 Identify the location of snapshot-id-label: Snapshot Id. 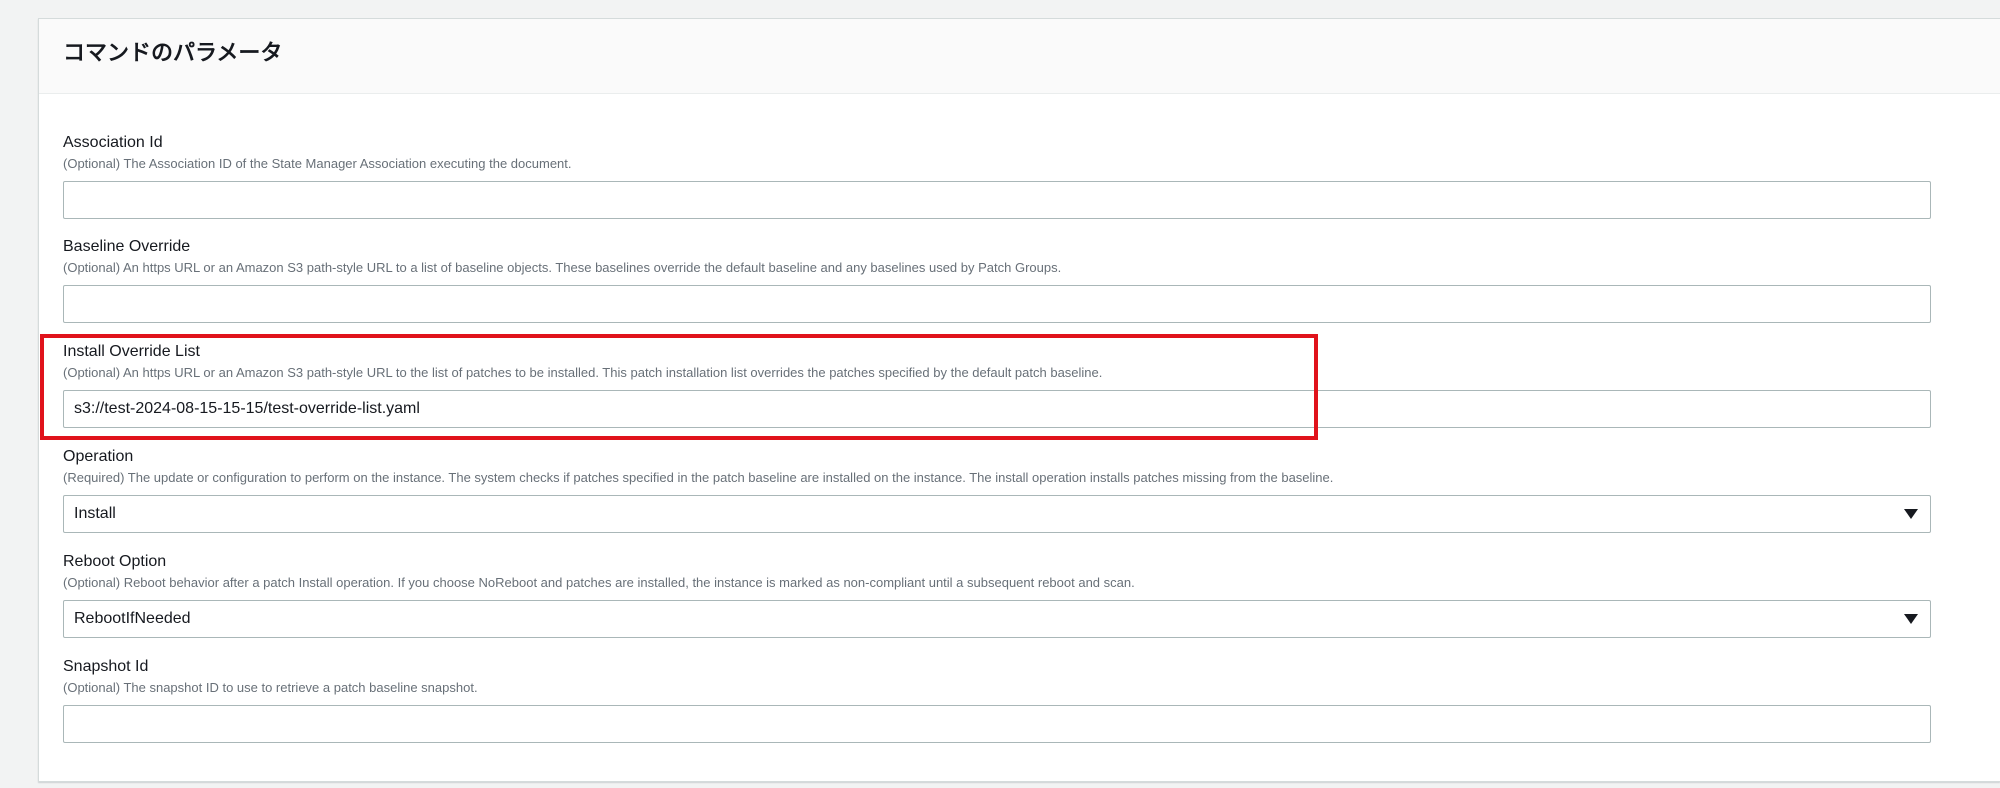
(106, 666).